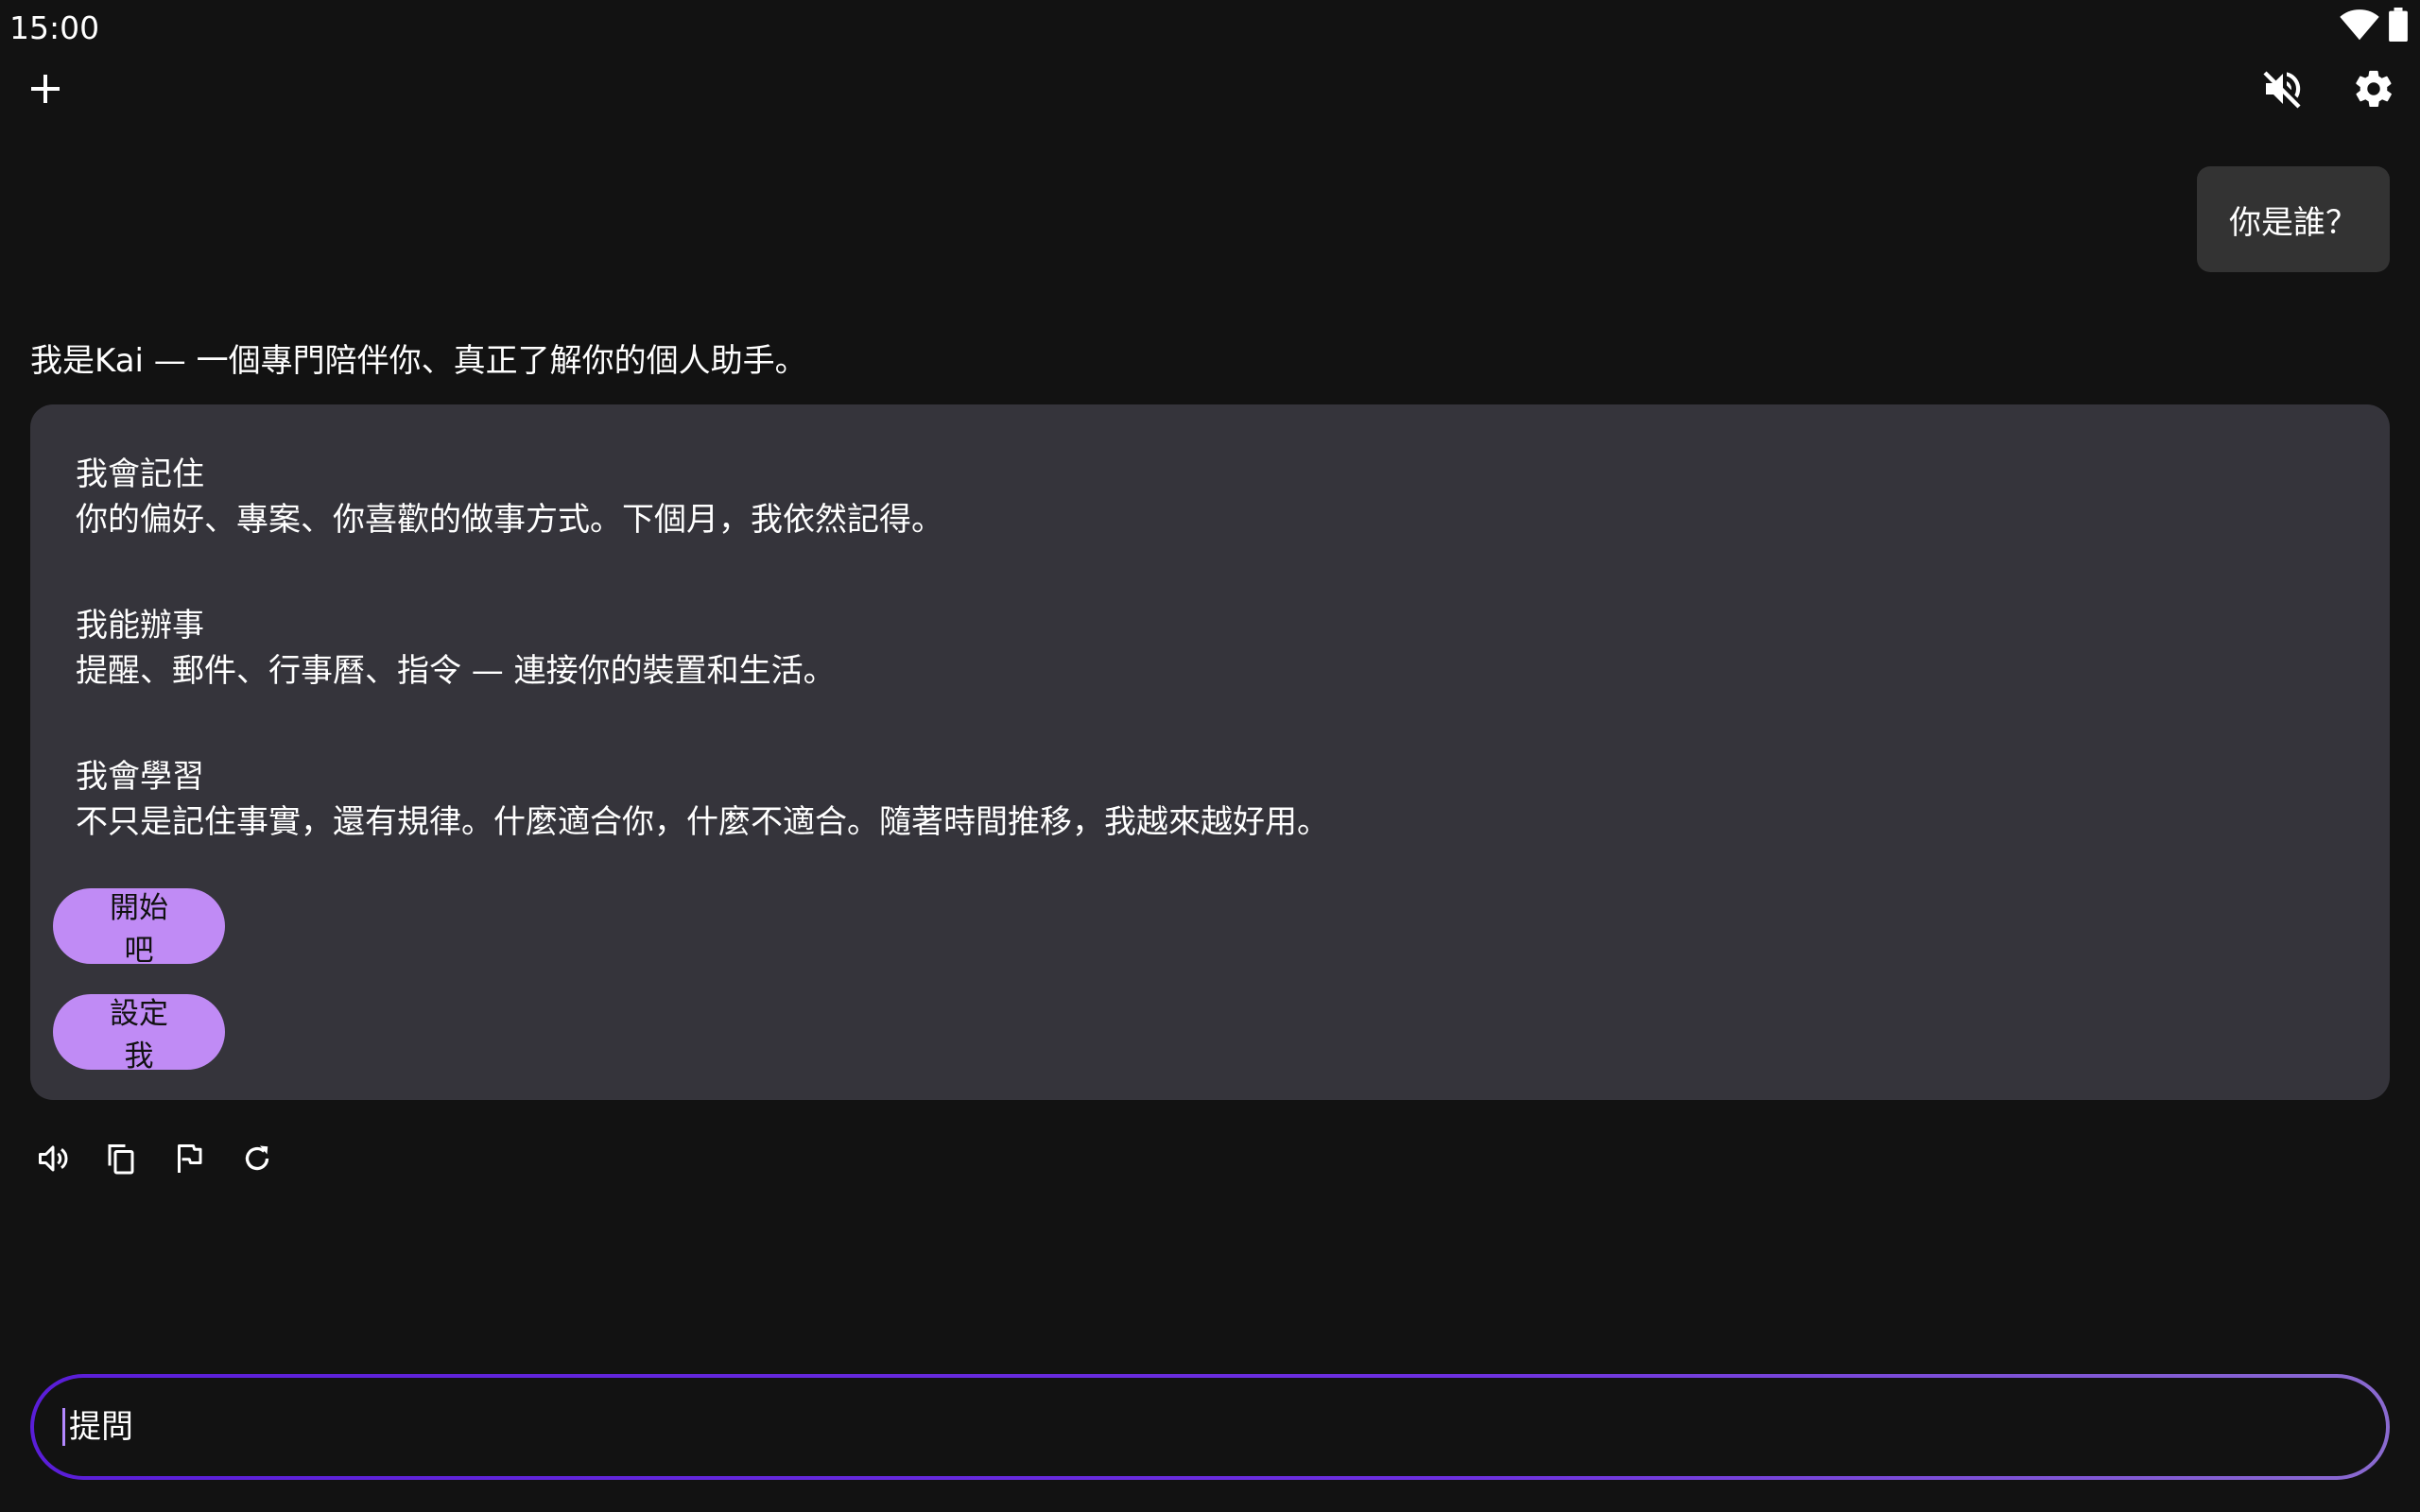 This screenshot has height=1512, width=2420. I want to click on flag-icon, so click(189, 1160).